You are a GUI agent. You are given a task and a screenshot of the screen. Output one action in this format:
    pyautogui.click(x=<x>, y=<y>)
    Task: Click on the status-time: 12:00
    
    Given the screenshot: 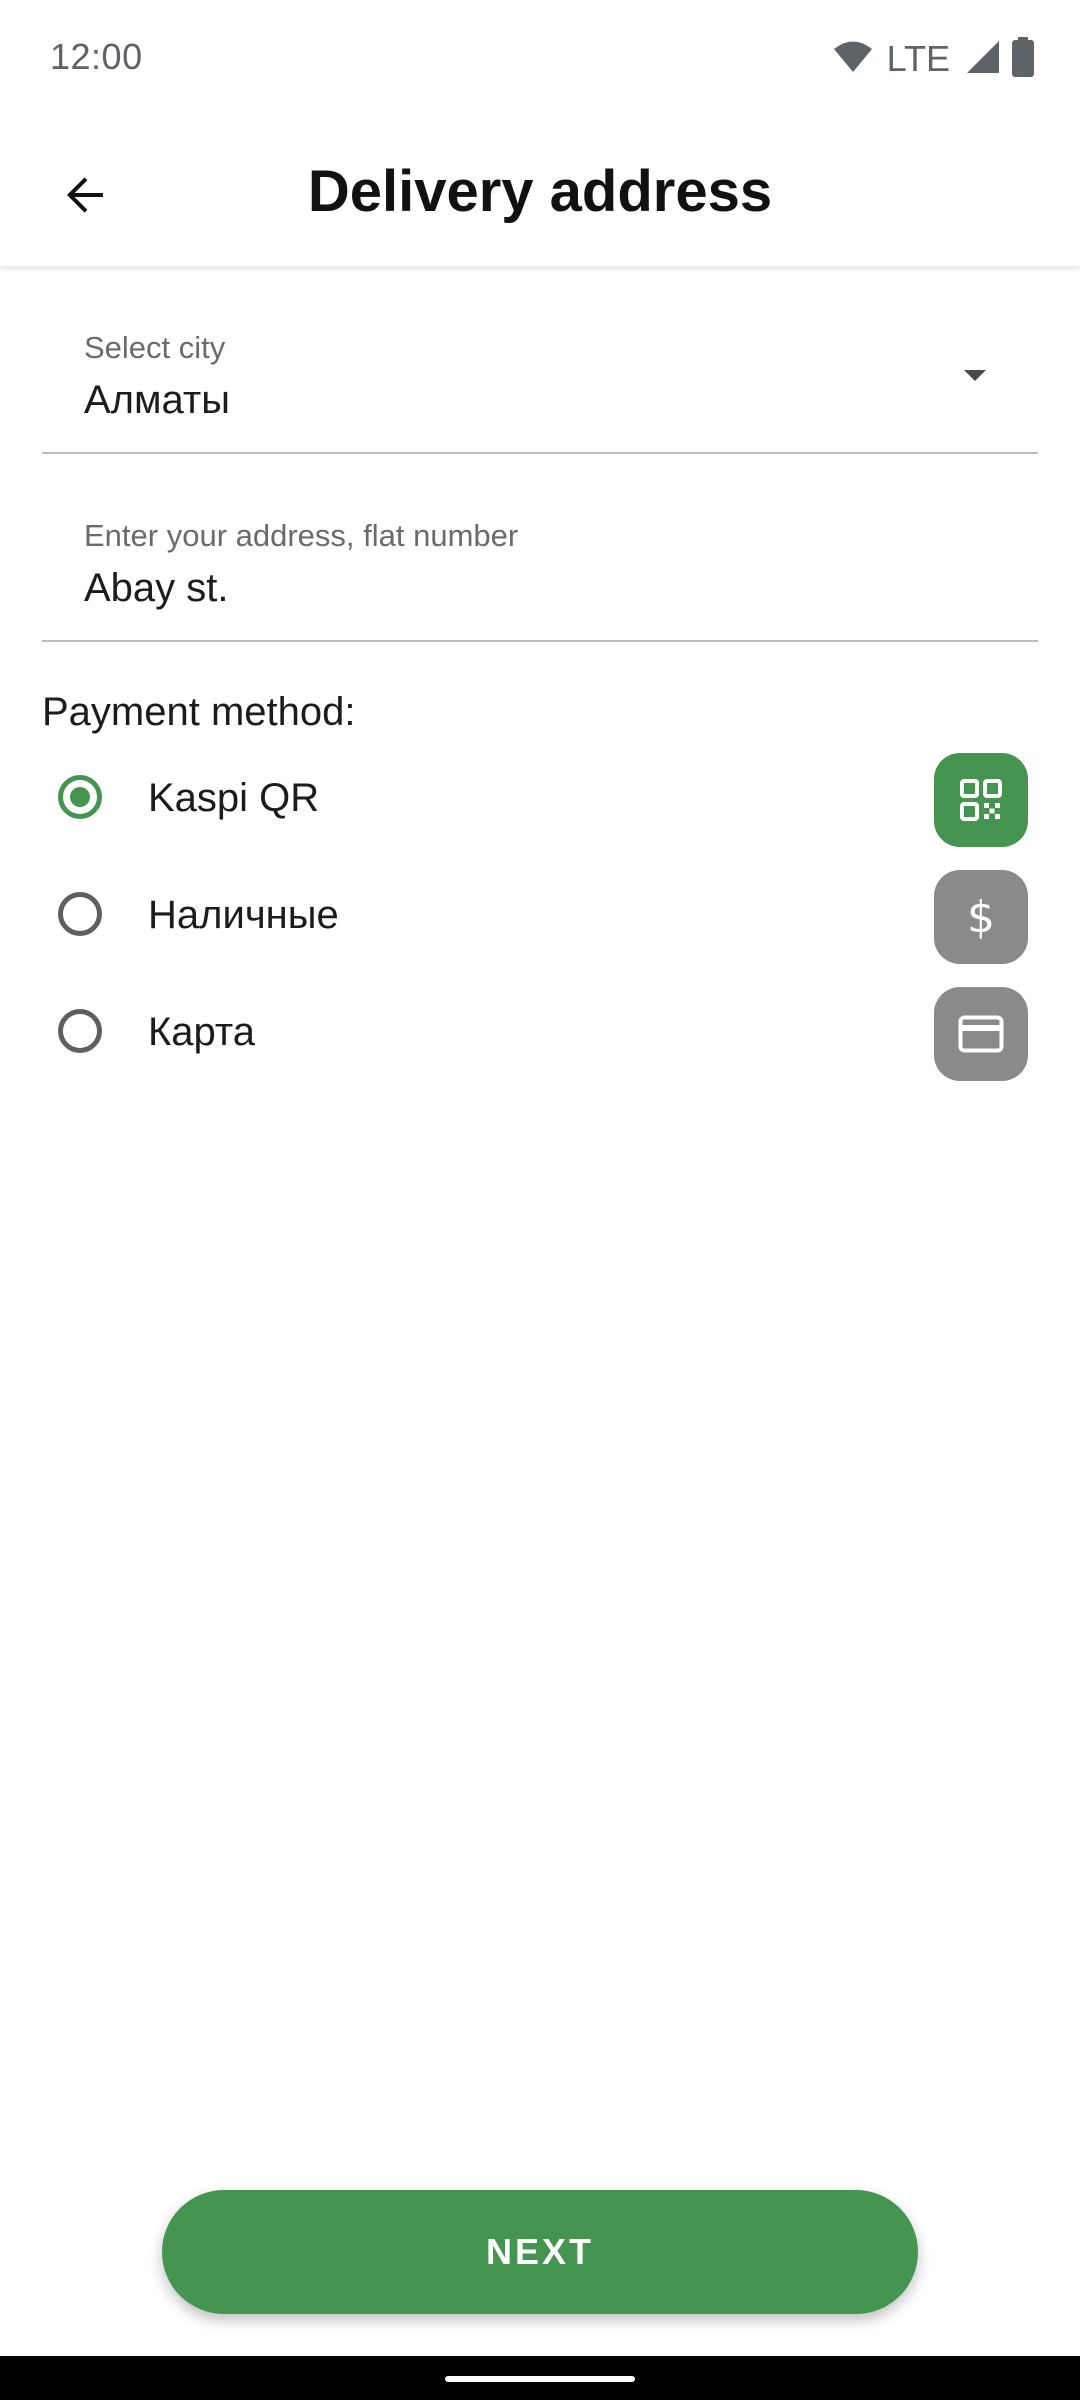 What is the action you would take?
    pyautogui.click(x=96, y=56)
    